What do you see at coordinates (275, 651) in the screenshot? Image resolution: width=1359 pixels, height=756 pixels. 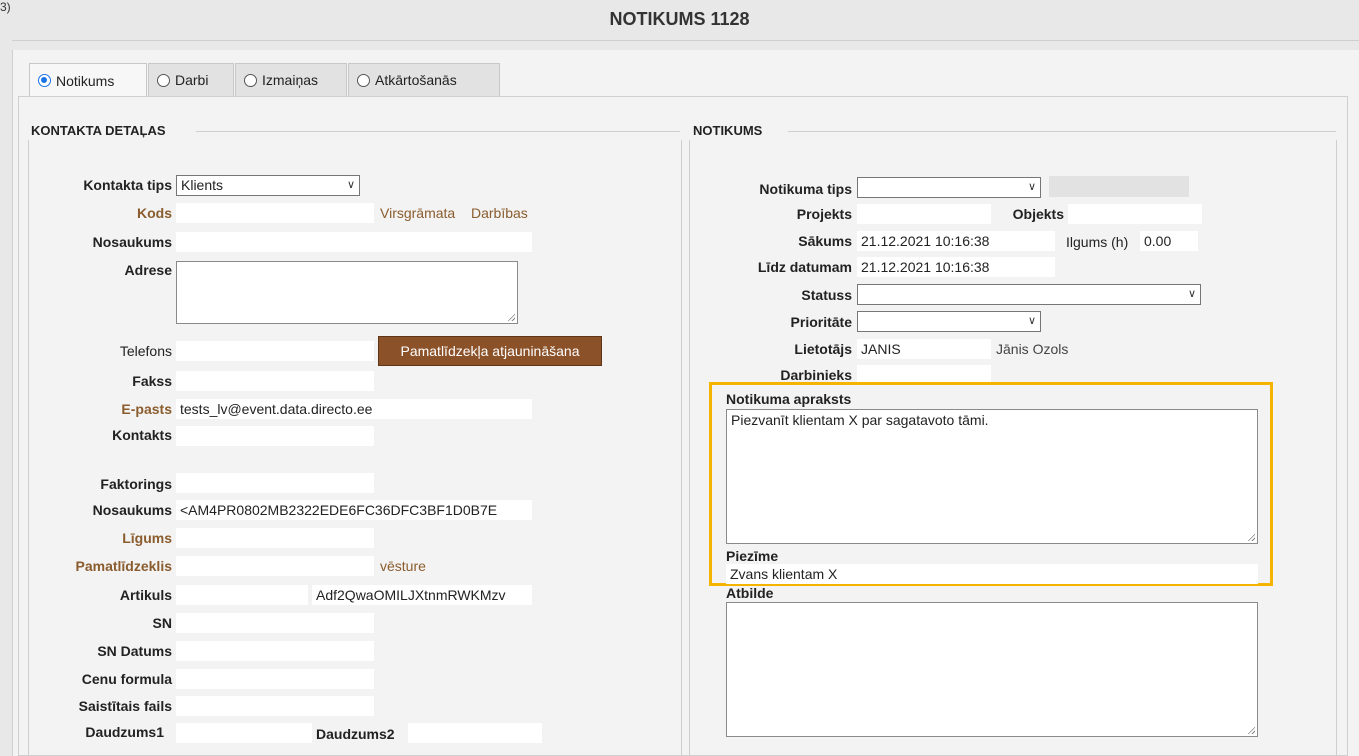 I see `sn-datums-field` at bounding box center [275, 651].